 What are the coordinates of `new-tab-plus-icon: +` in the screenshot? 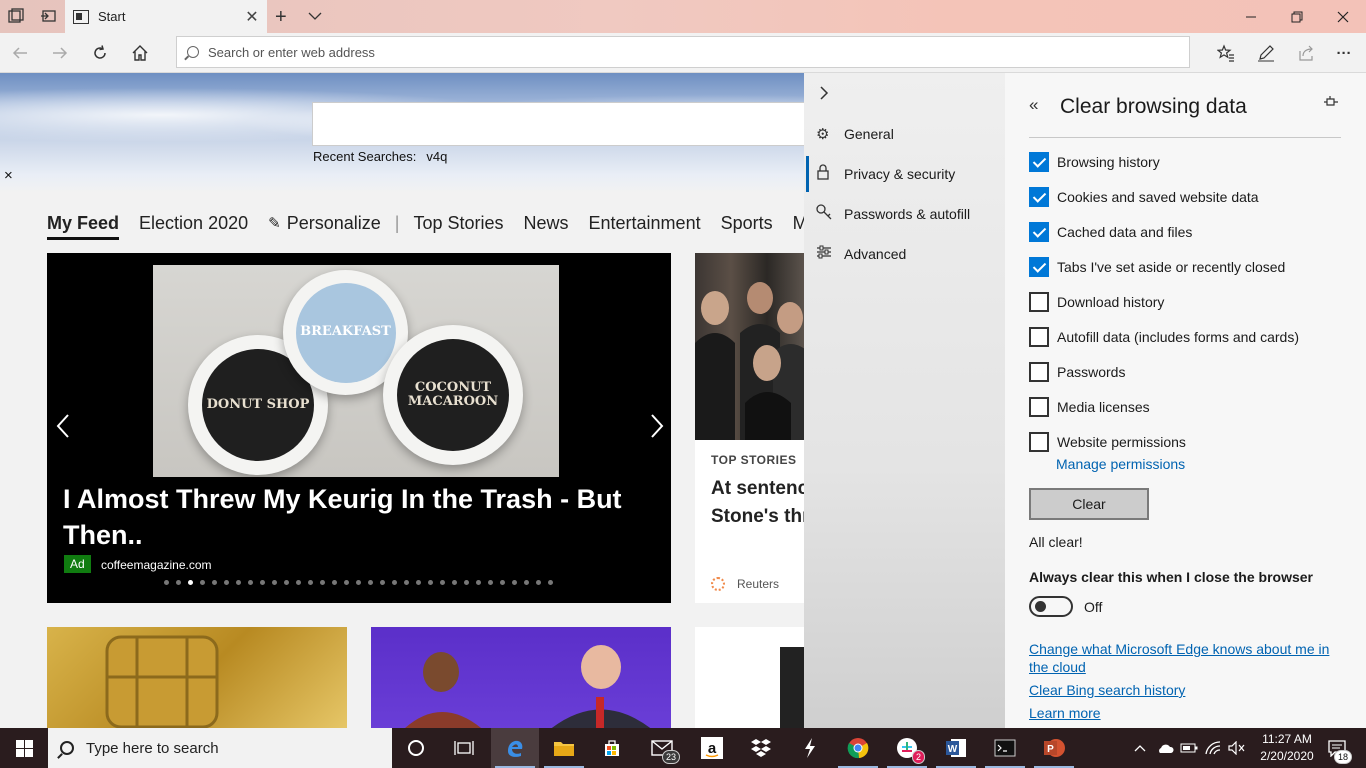 It's located at (283, 17).